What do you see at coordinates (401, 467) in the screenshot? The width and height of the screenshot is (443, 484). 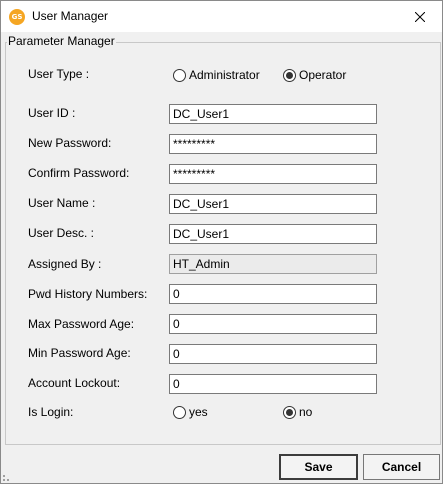 I see `cancel-button: Cancel` at bounding box center [401, 467].